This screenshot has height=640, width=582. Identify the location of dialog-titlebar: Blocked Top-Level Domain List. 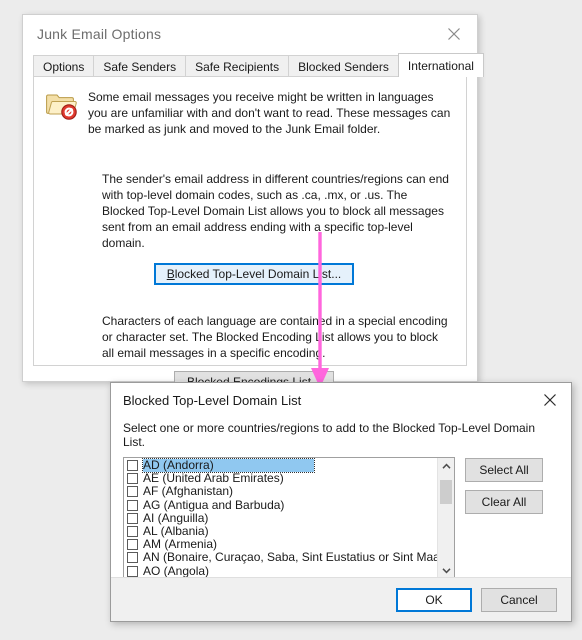
(341, 400).